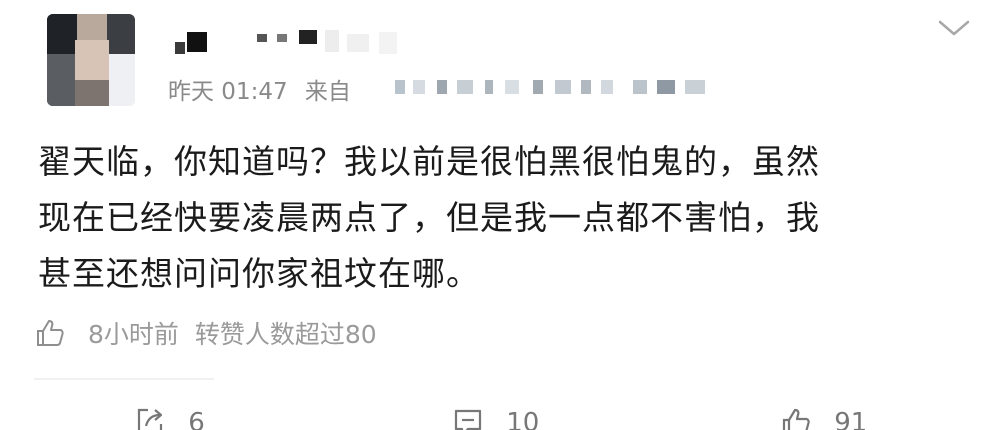  What do you see at coordinates (169, 418) in the screenshot?
I see `repost-button: 6` at bounding box center [169, 418].